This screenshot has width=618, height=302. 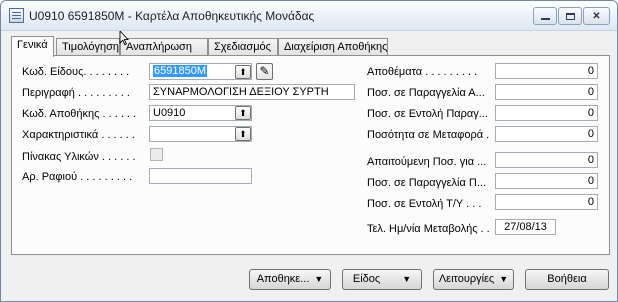 I want to click on tab-invoicing: Τιμολόγηση, so click(x=88, y=47).